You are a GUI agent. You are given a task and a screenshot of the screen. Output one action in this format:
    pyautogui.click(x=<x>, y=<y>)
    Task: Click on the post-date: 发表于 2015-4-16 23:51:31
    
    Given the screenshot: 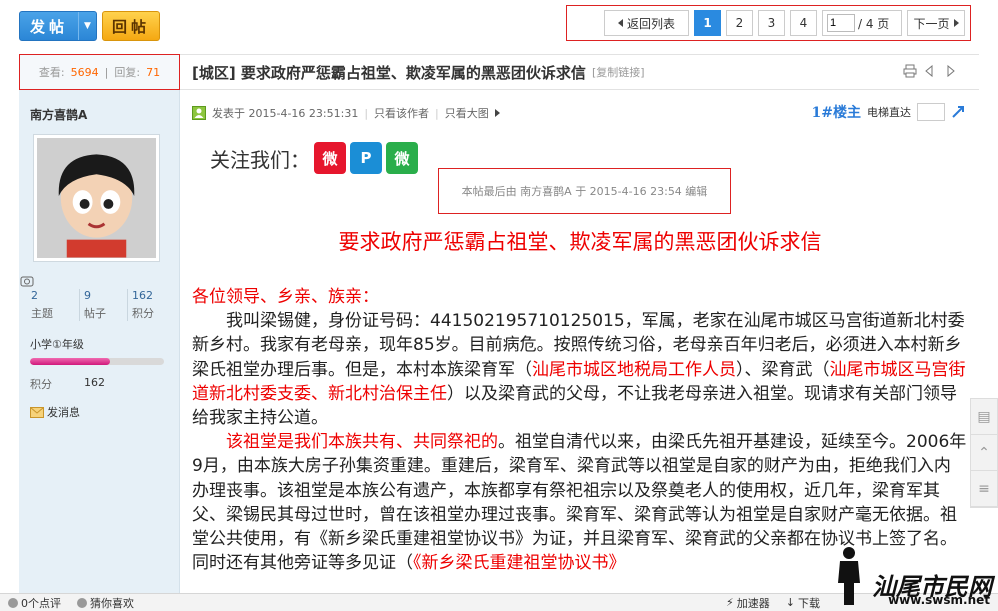 What is the action you would take?
    pyautogui.click(x=285, y=113)
    